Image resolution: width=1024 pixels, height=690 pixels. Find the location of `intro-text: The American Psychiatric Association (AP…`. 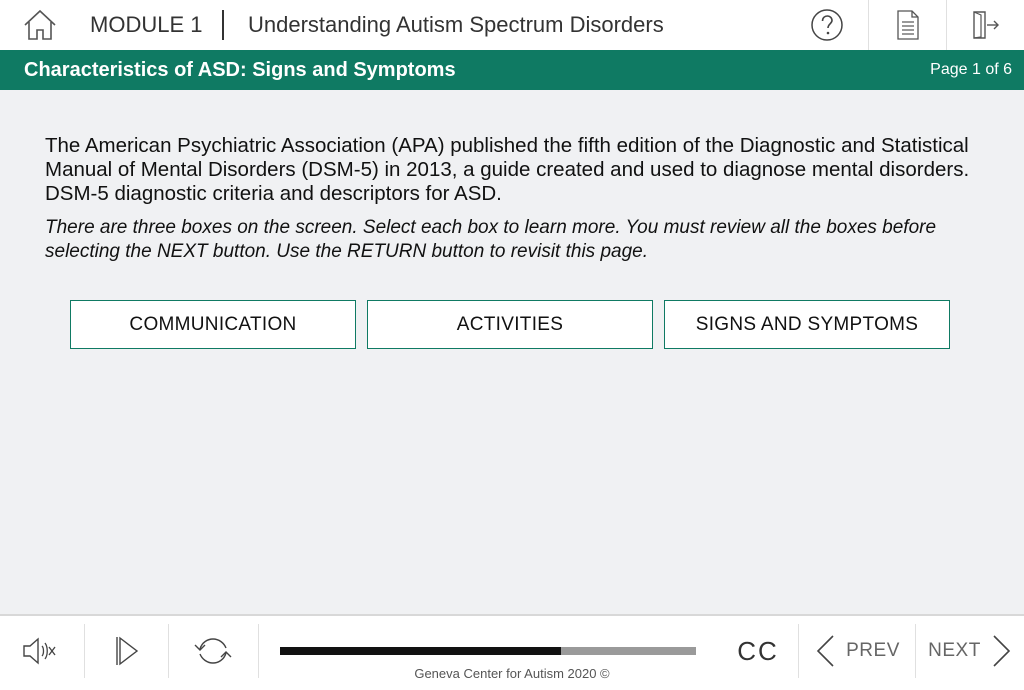

intro-text: The American Psychiatric Association (AP… is located at coordinates (507, 169).